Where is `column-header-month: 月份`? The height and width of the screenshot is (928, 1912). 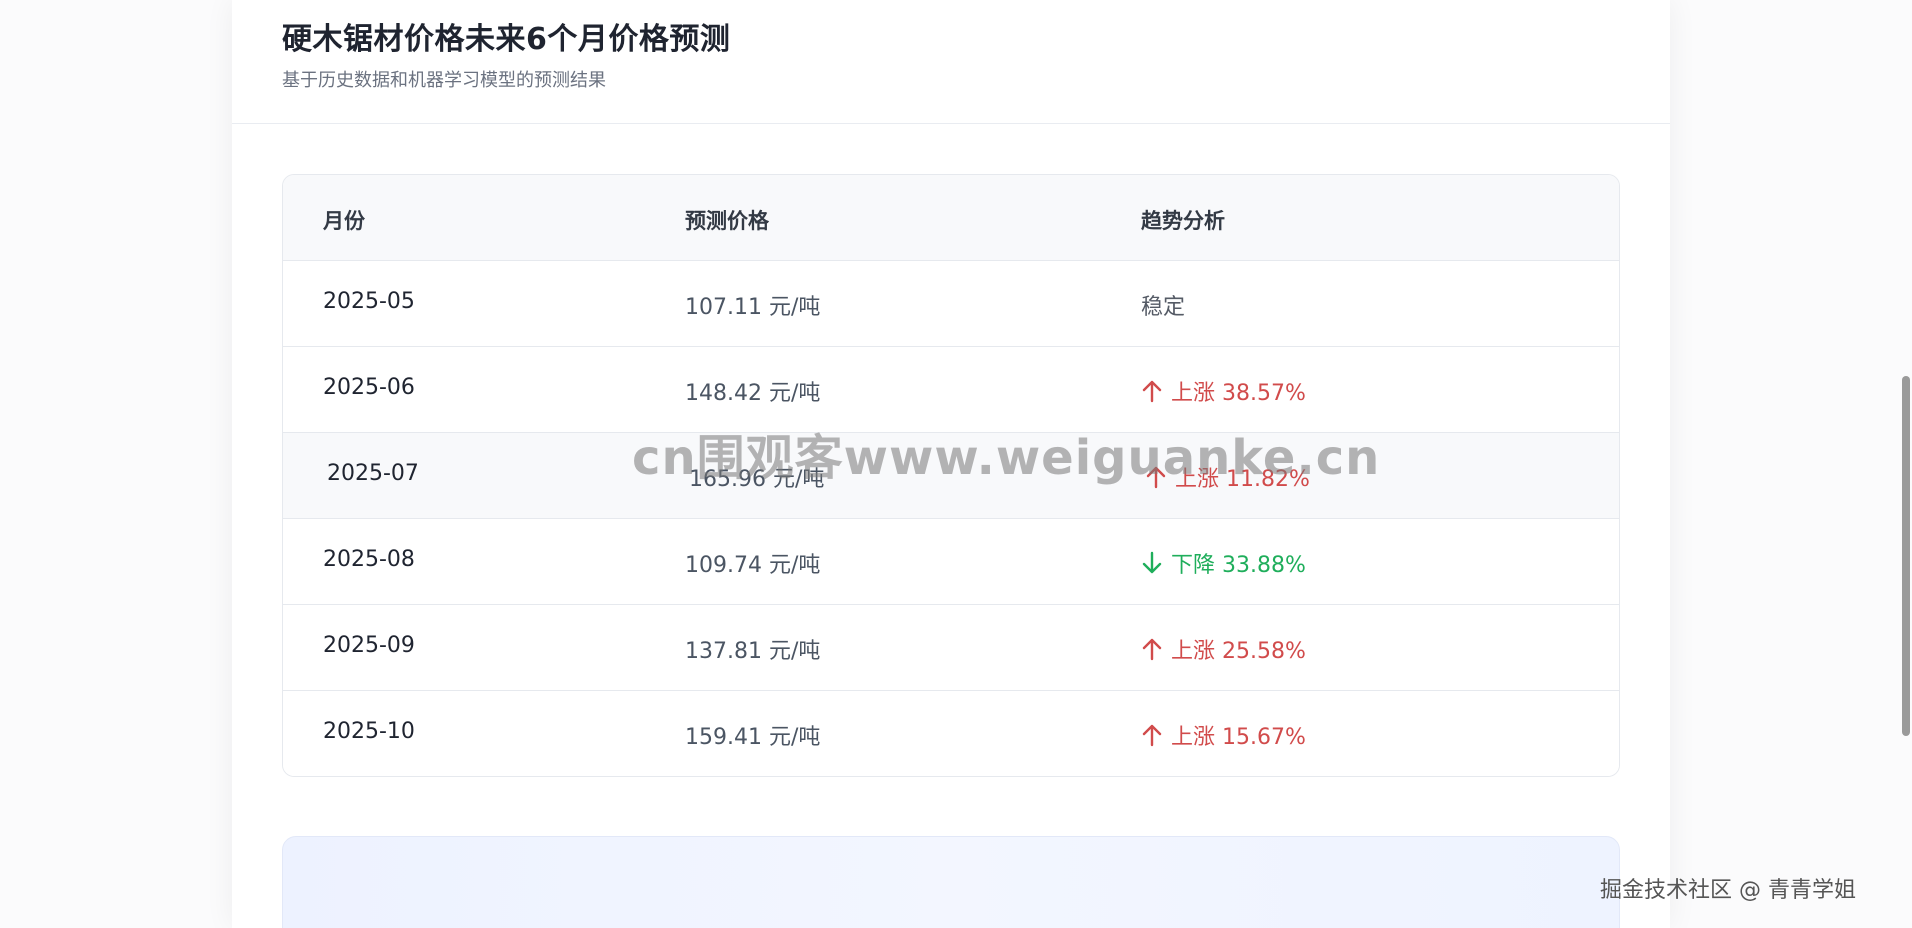
column-header-month: 月份 is located at coordinates (344, 221).